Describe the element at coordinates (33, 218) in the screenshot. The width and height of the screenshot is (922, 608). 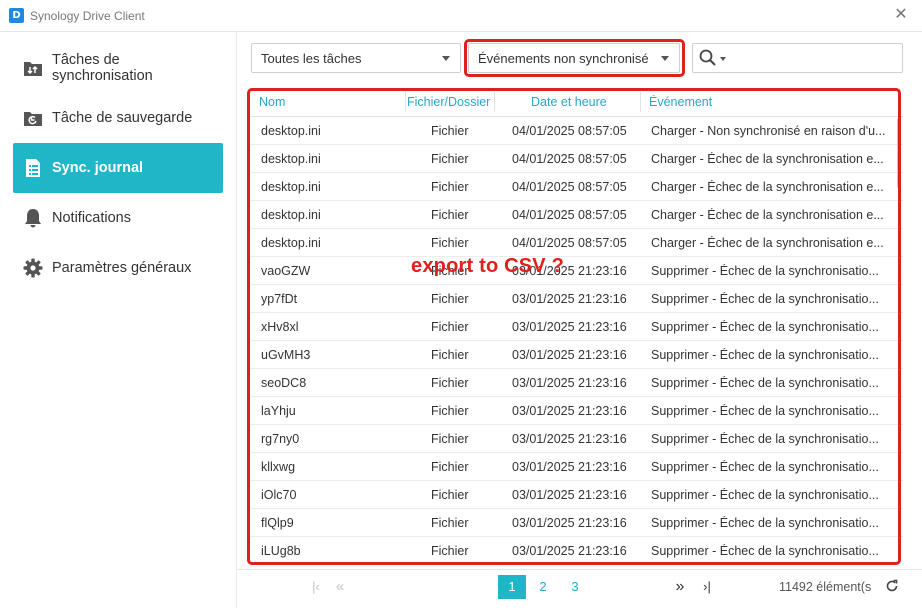
I see `bell-icon` at that location.